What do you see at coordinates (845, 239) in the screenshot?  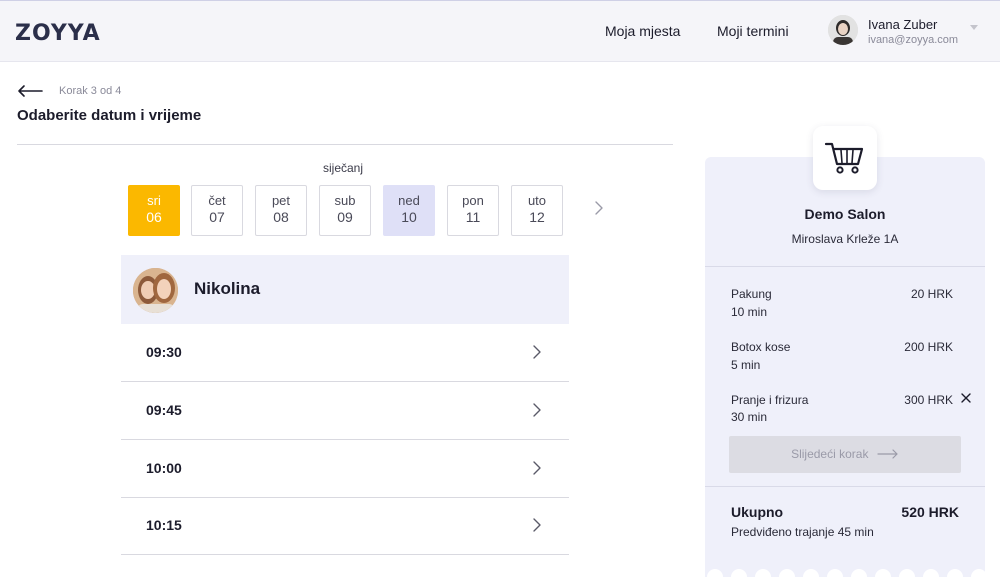 I see `salon-address: Miroslava Krleže 1A` at bounding box center [845, 239].